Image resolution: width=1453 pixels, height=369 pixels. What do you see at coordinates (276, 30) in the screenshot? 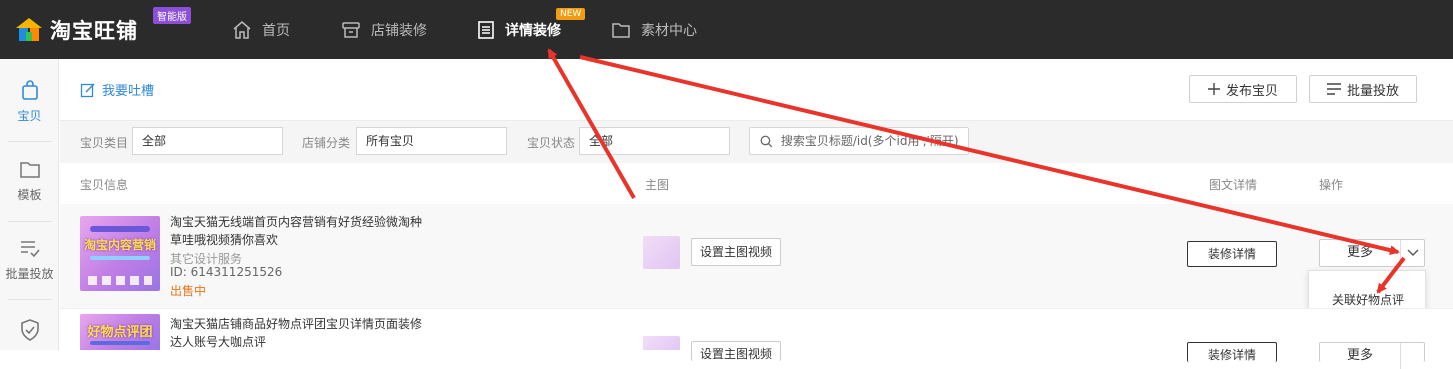
I see `nav-home-label: 首页` at bounding box center [276, 30].